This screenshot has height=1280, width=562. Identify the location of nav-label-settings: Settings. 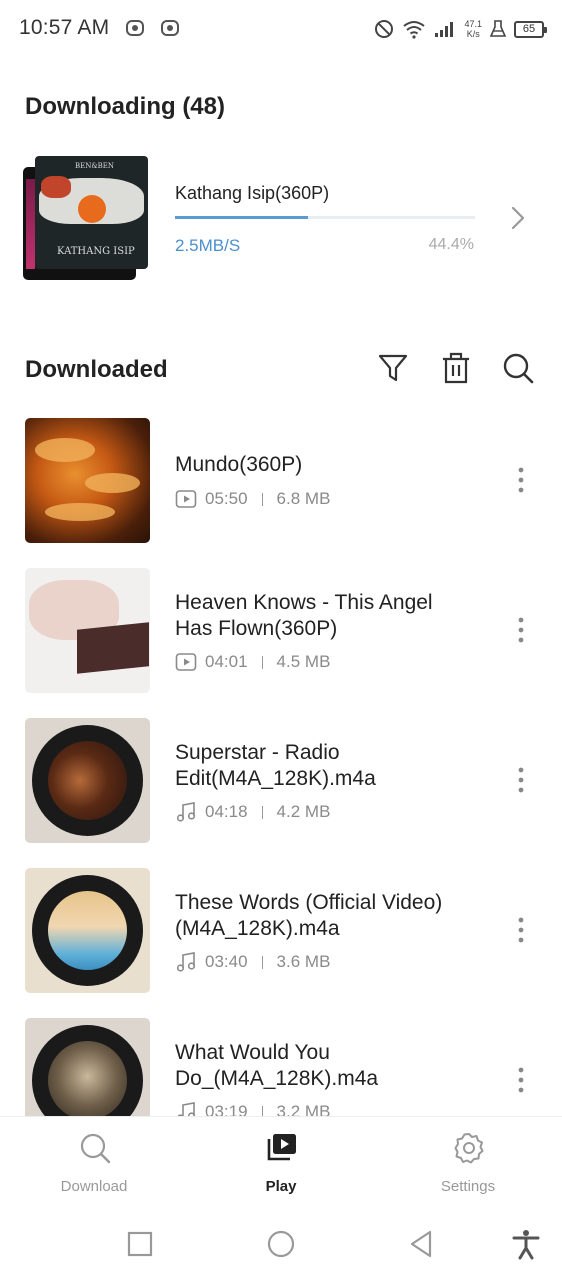
(468, 1186).